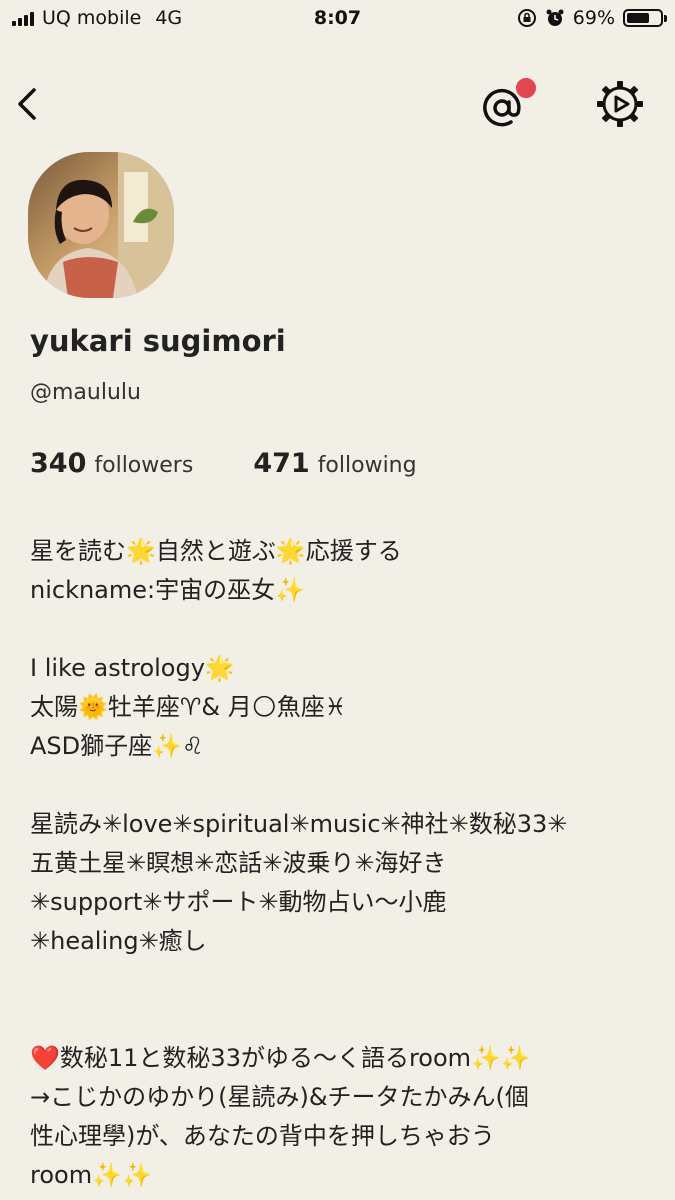 The height and width of the screenshot is (1200, 675). What do you see at coordinates (279, 1097) in the screenshot?
I see `bio-line: →こじかのゆかり(星読み)&チータたかみん(個` at bounding box center [279, 1097].